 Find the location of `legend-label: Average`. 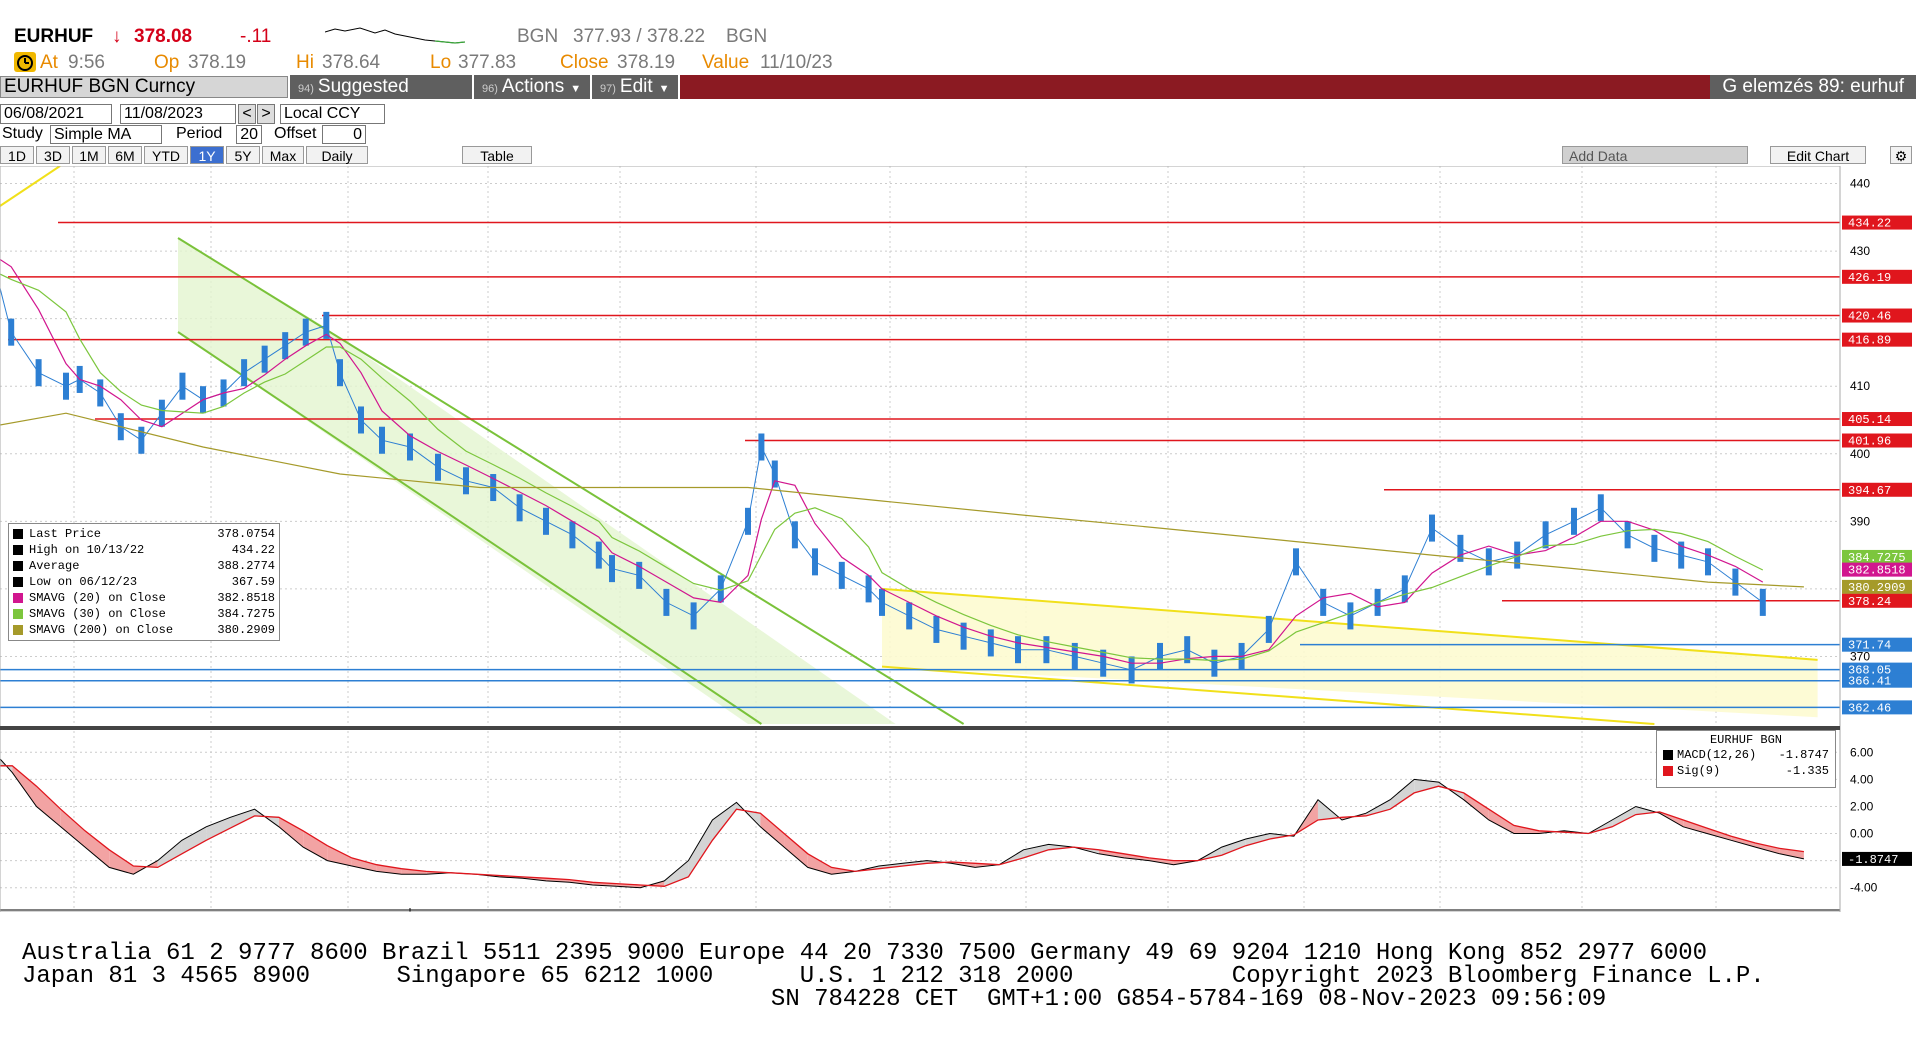

legend-label: Average is located at coordinates (54, 566).